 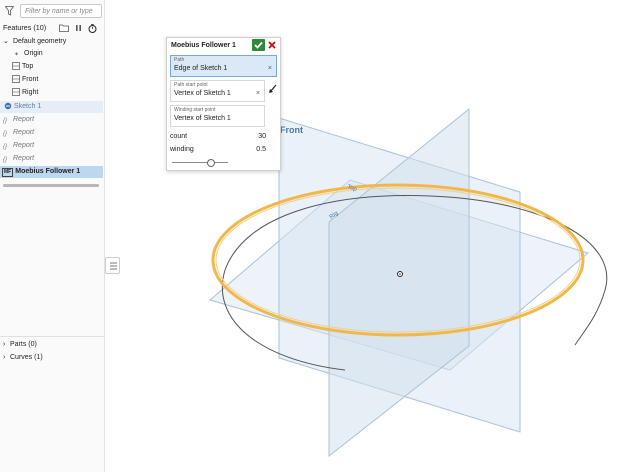 I want to click on tree-item-front: Front, so click(x=51, y=80).